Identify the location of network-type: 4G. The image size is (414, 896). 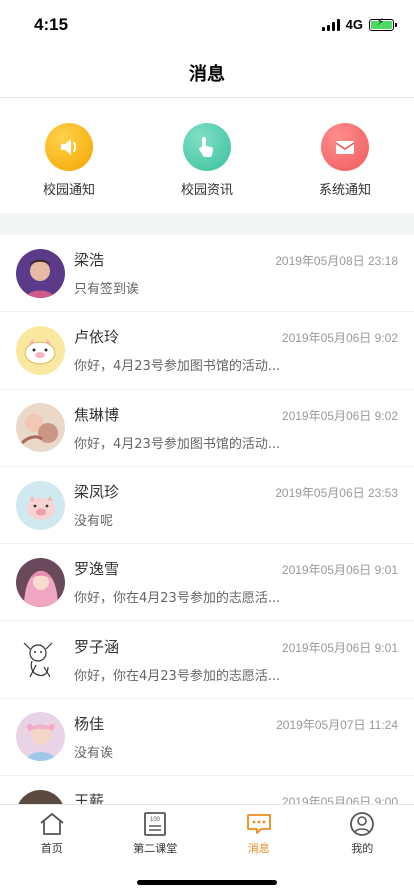
(354, 24).